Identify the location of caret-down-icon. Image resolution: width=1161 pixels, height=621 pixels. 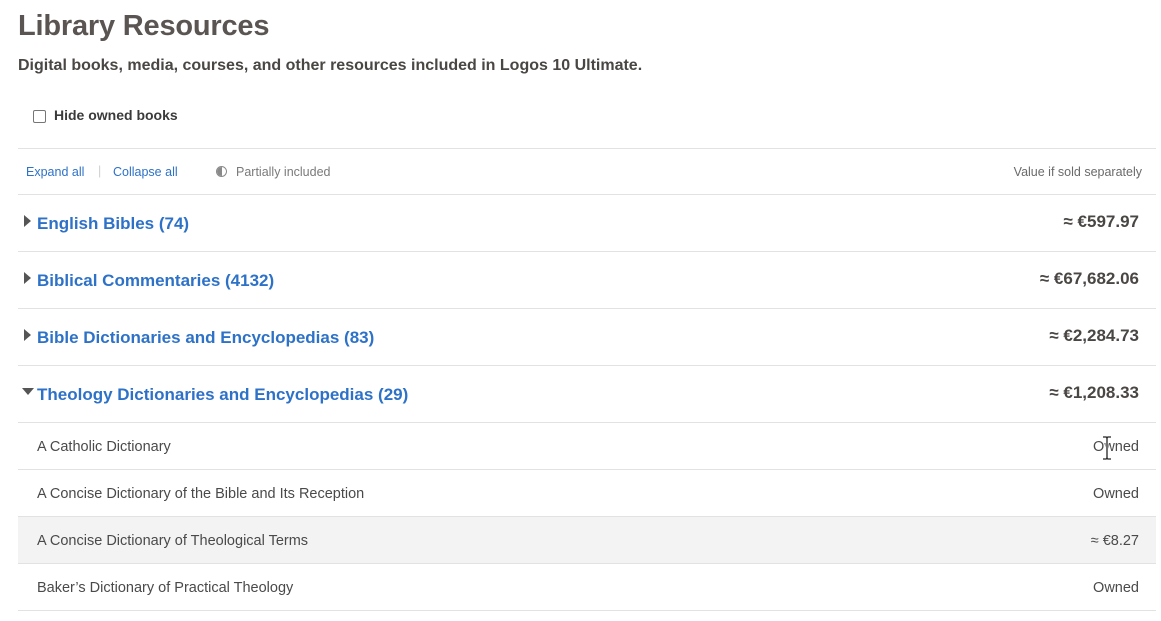
(28, 391).